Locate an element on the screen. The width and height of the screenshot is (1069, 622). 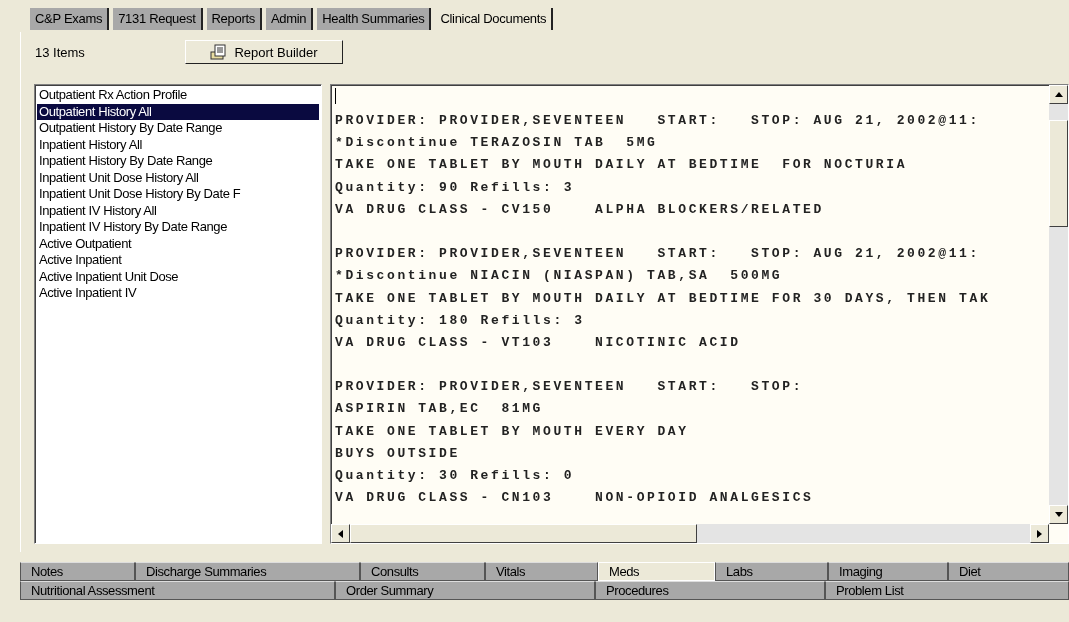
list-item: Inpatient Unit Dose History All is located at coordinates (178, 177).